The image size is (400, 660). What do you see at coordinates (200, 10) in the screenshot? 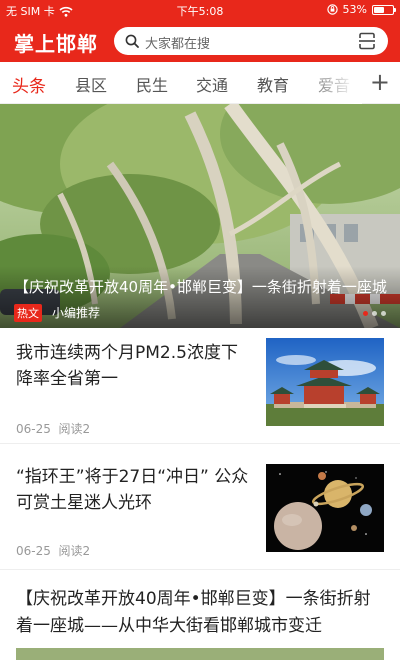
I see `status-bar: 无 SIM 卡 下午5:08 53%` at bounding box center [200, 10].